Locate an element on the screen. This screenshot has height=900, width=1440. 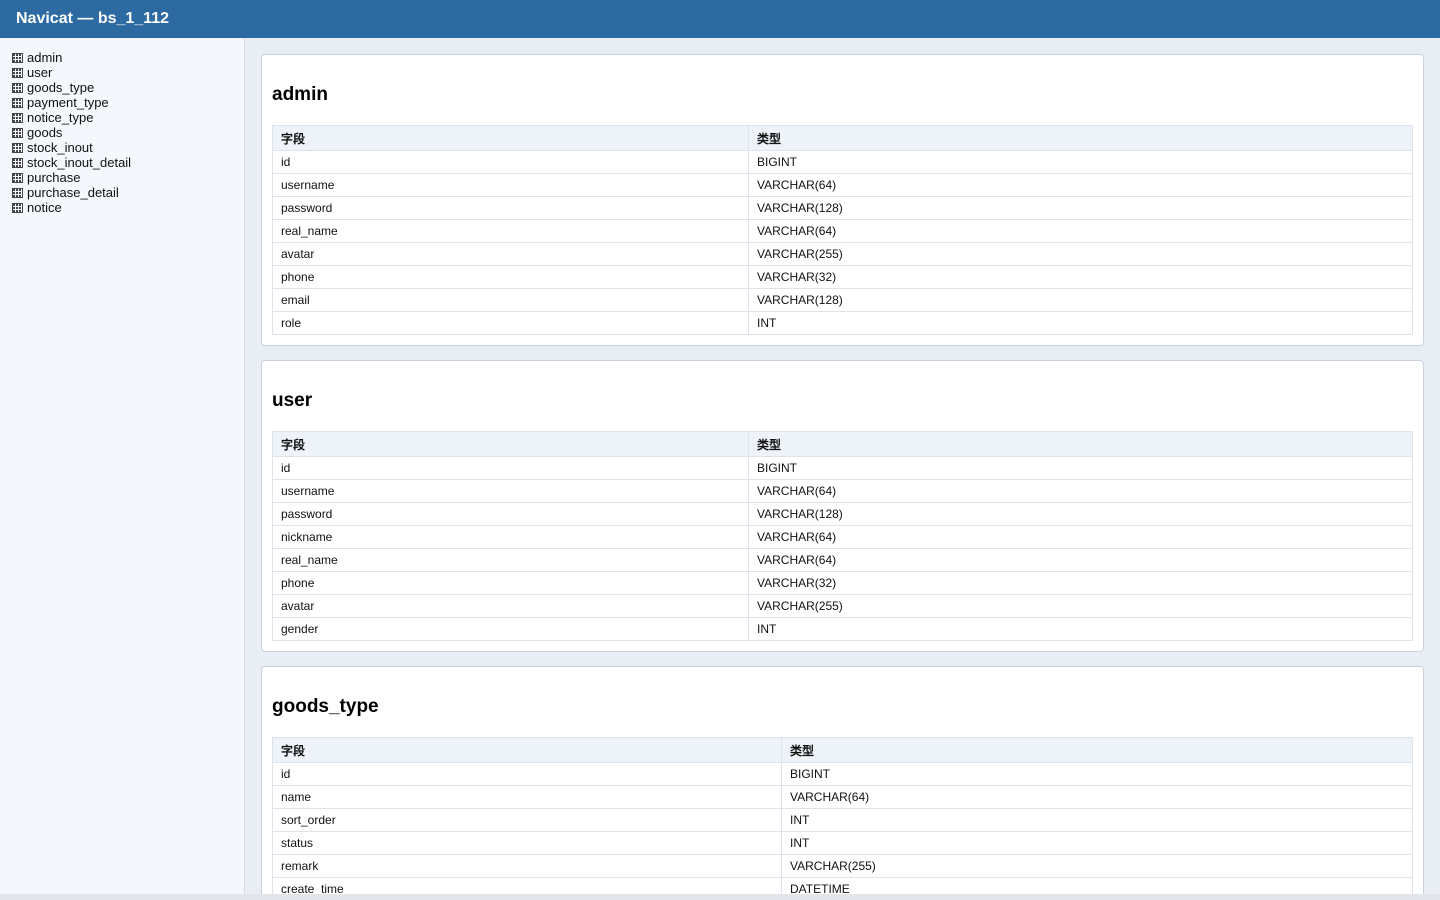
field-cell: status is located at coordinates (527, 843).